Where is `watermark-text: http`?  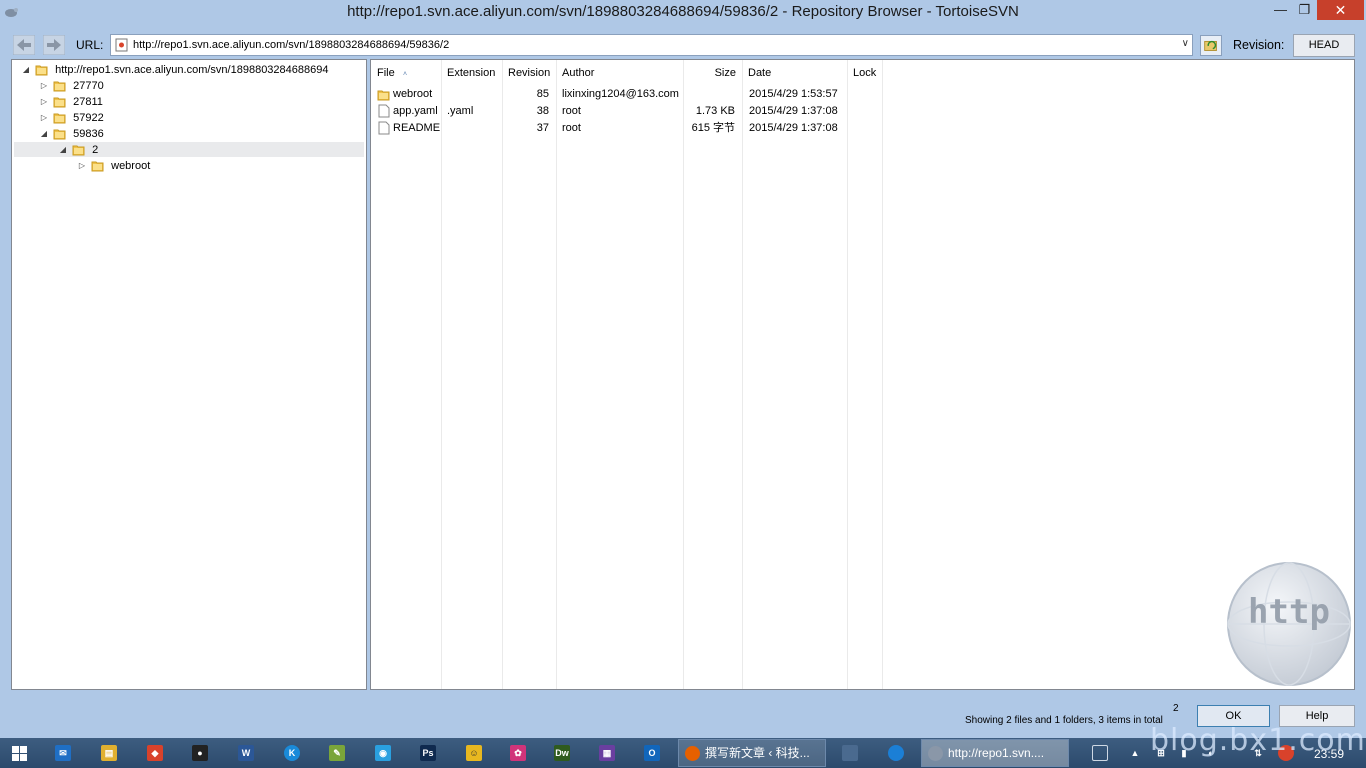
watermark-text: http is located at coordinates (1289, 612).